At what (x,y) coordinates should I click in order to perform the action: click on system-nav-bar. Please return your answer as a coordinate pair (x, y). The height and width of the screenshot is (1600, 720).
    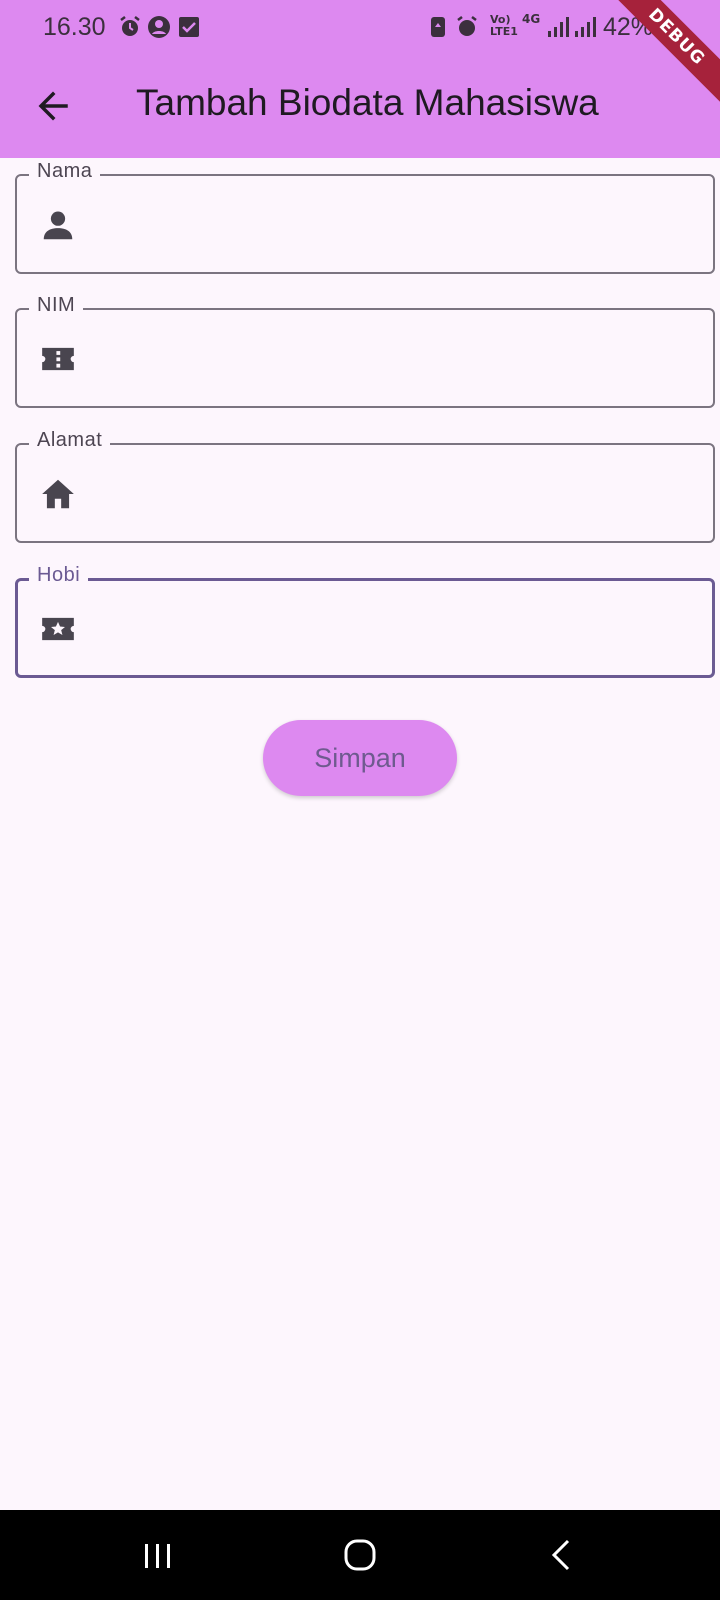
    Looking at the image, I should click on (360, 1555).